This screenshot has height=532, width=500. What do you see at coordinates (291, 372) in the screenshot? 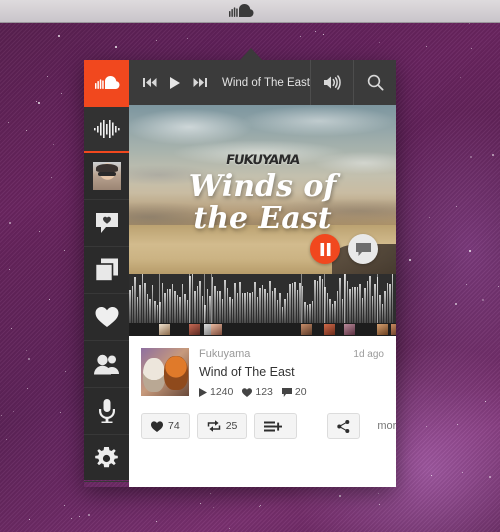
I see `track-title: Wind of The East` at bounding box center [291, 372].